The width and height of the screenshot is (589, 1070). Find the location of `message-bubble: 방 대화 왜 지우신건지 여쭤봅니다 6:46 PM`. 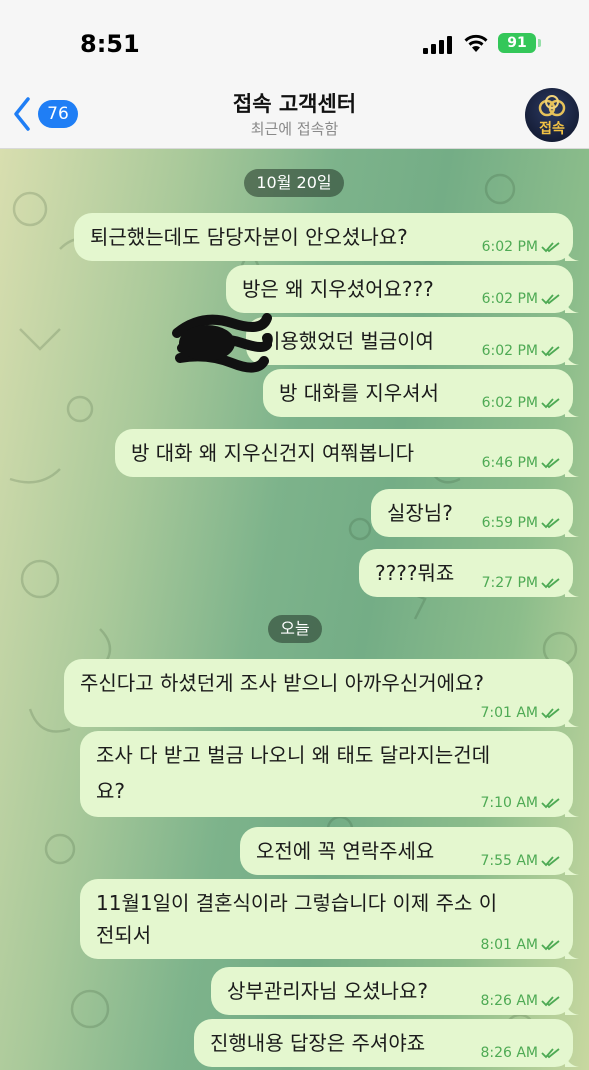

message-bubble: 방 대화 왜 지우신건지 여쭤봅니다 6:46 PM is located at coordinates (347, 453).